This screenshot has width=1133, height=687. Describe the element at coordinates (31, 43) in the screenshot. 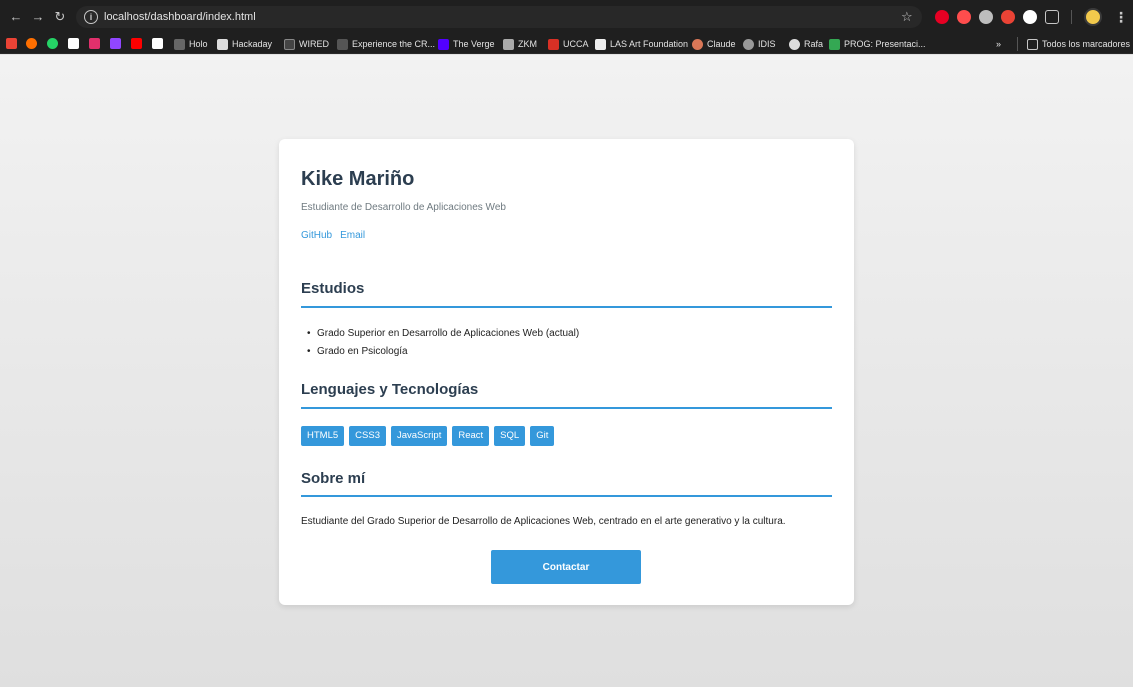

I see `reddit-bookmark-icon` at that location.